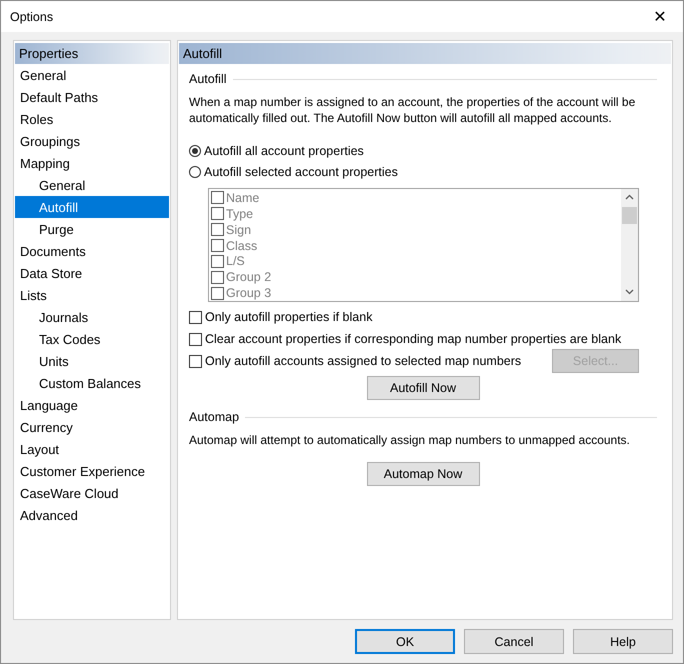 This screenshot has height=664, width=684. Describe the element at coordinates (660, 16) in the screenshot. I see `close-button: ✕` at that location.